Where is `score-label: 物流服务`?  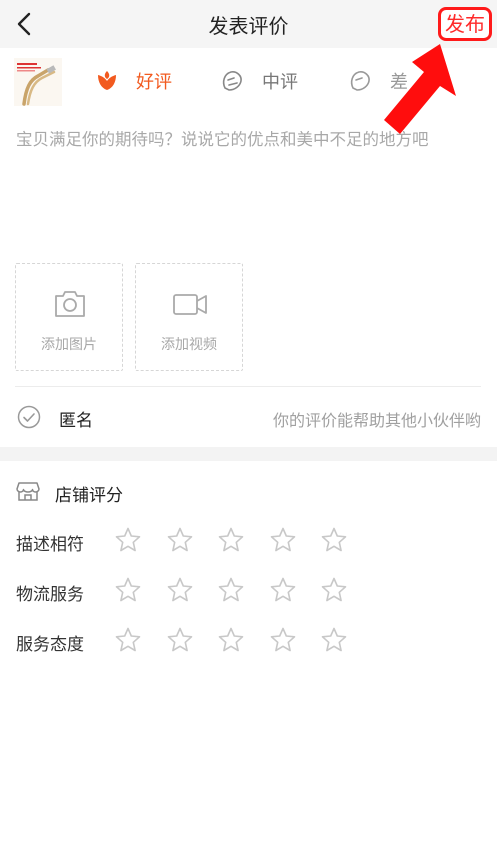 score-label: 物流服务 is located at coordinates (50, 595).